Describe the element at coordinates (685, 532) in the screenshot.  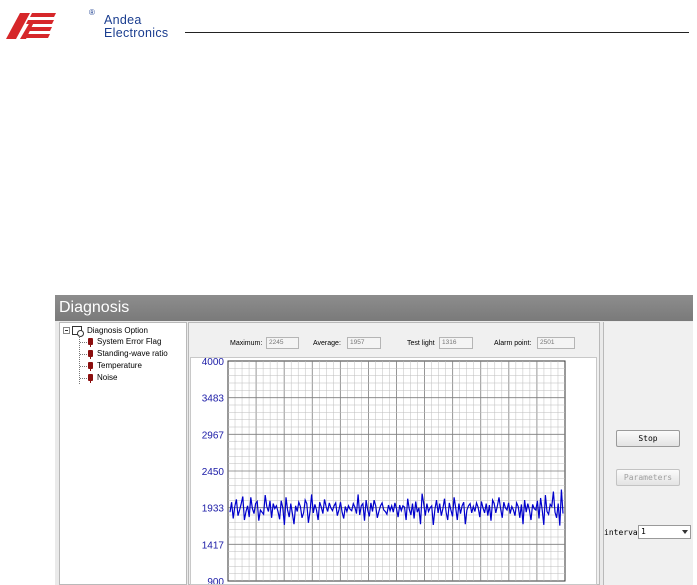
I see `chevron-down-icon` at that location.